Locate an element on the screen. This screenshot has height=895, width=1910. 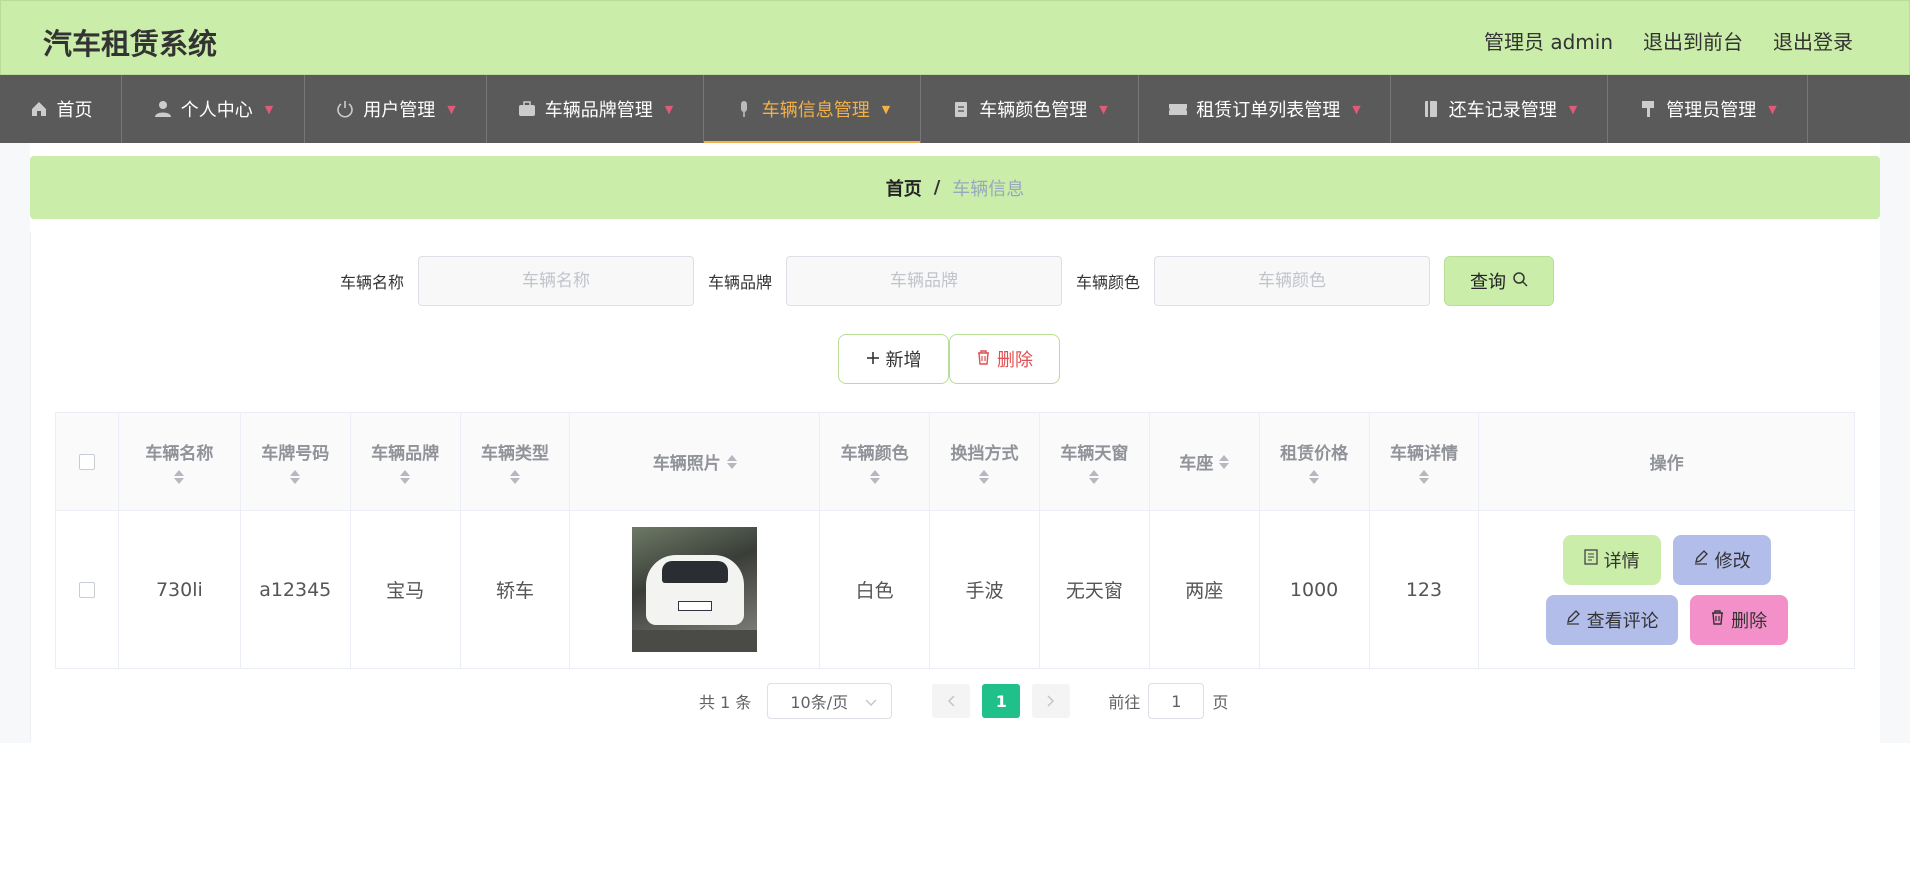
edit-button: 修改 is located at coordinates (1721, 559).